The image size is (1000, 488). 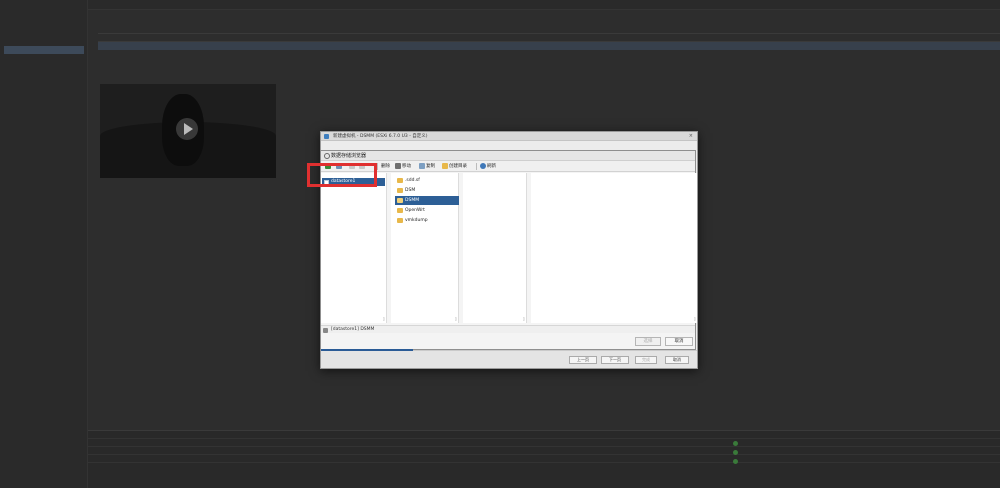 What do you see at coordinates (325, 330) in the screenshot?
I see `datastore-icon` at bounding box center [325, 330].